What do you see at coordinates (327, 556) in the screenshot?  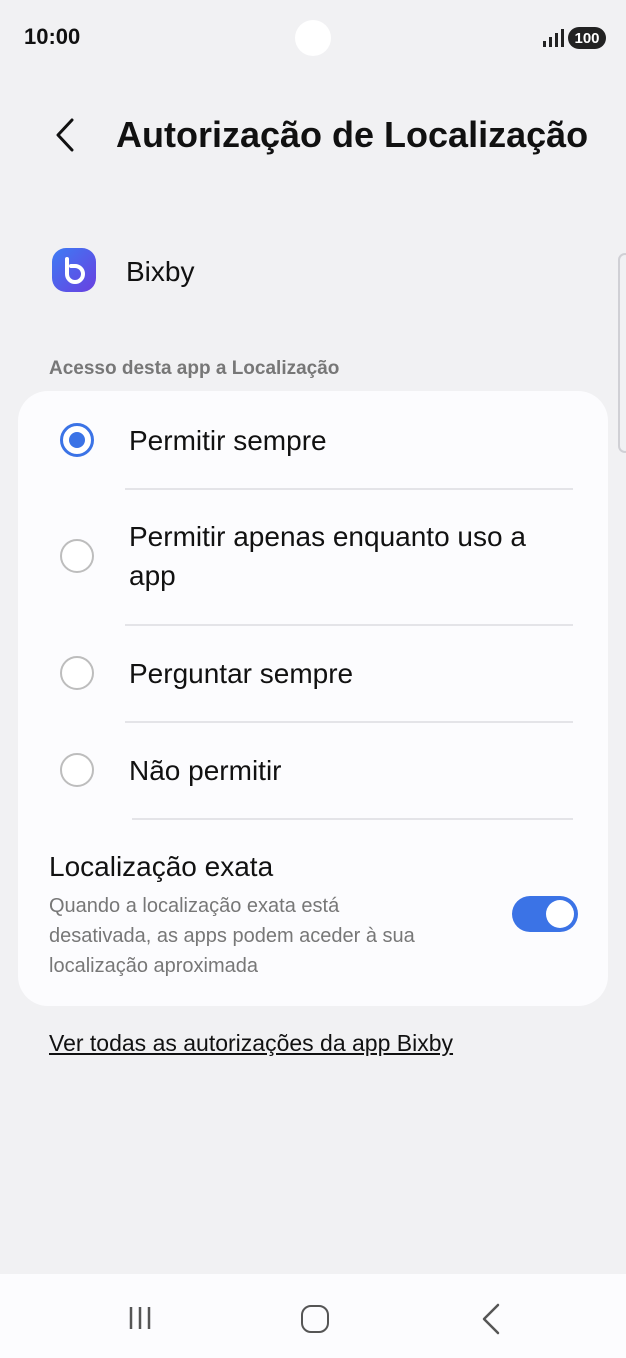 I see `option-label: Permitir apenas enquanto uso a app` at bounding box center [327, 556].